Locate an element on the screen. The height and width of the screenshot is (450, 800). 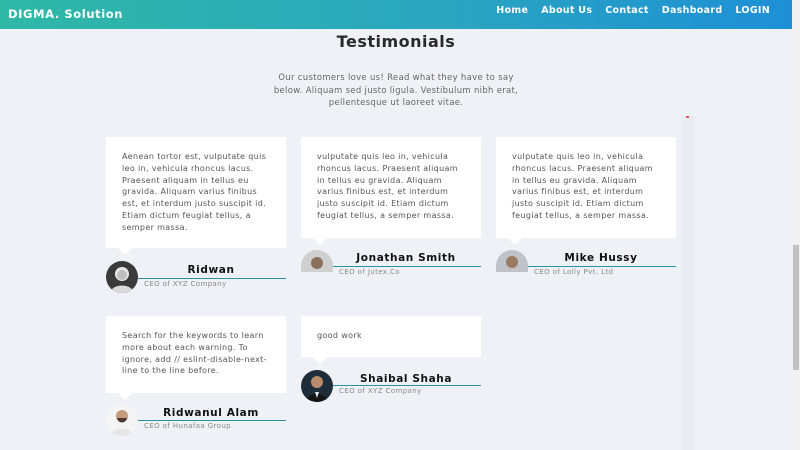
testimonial-text: good work is located at coordinates (391, 340).